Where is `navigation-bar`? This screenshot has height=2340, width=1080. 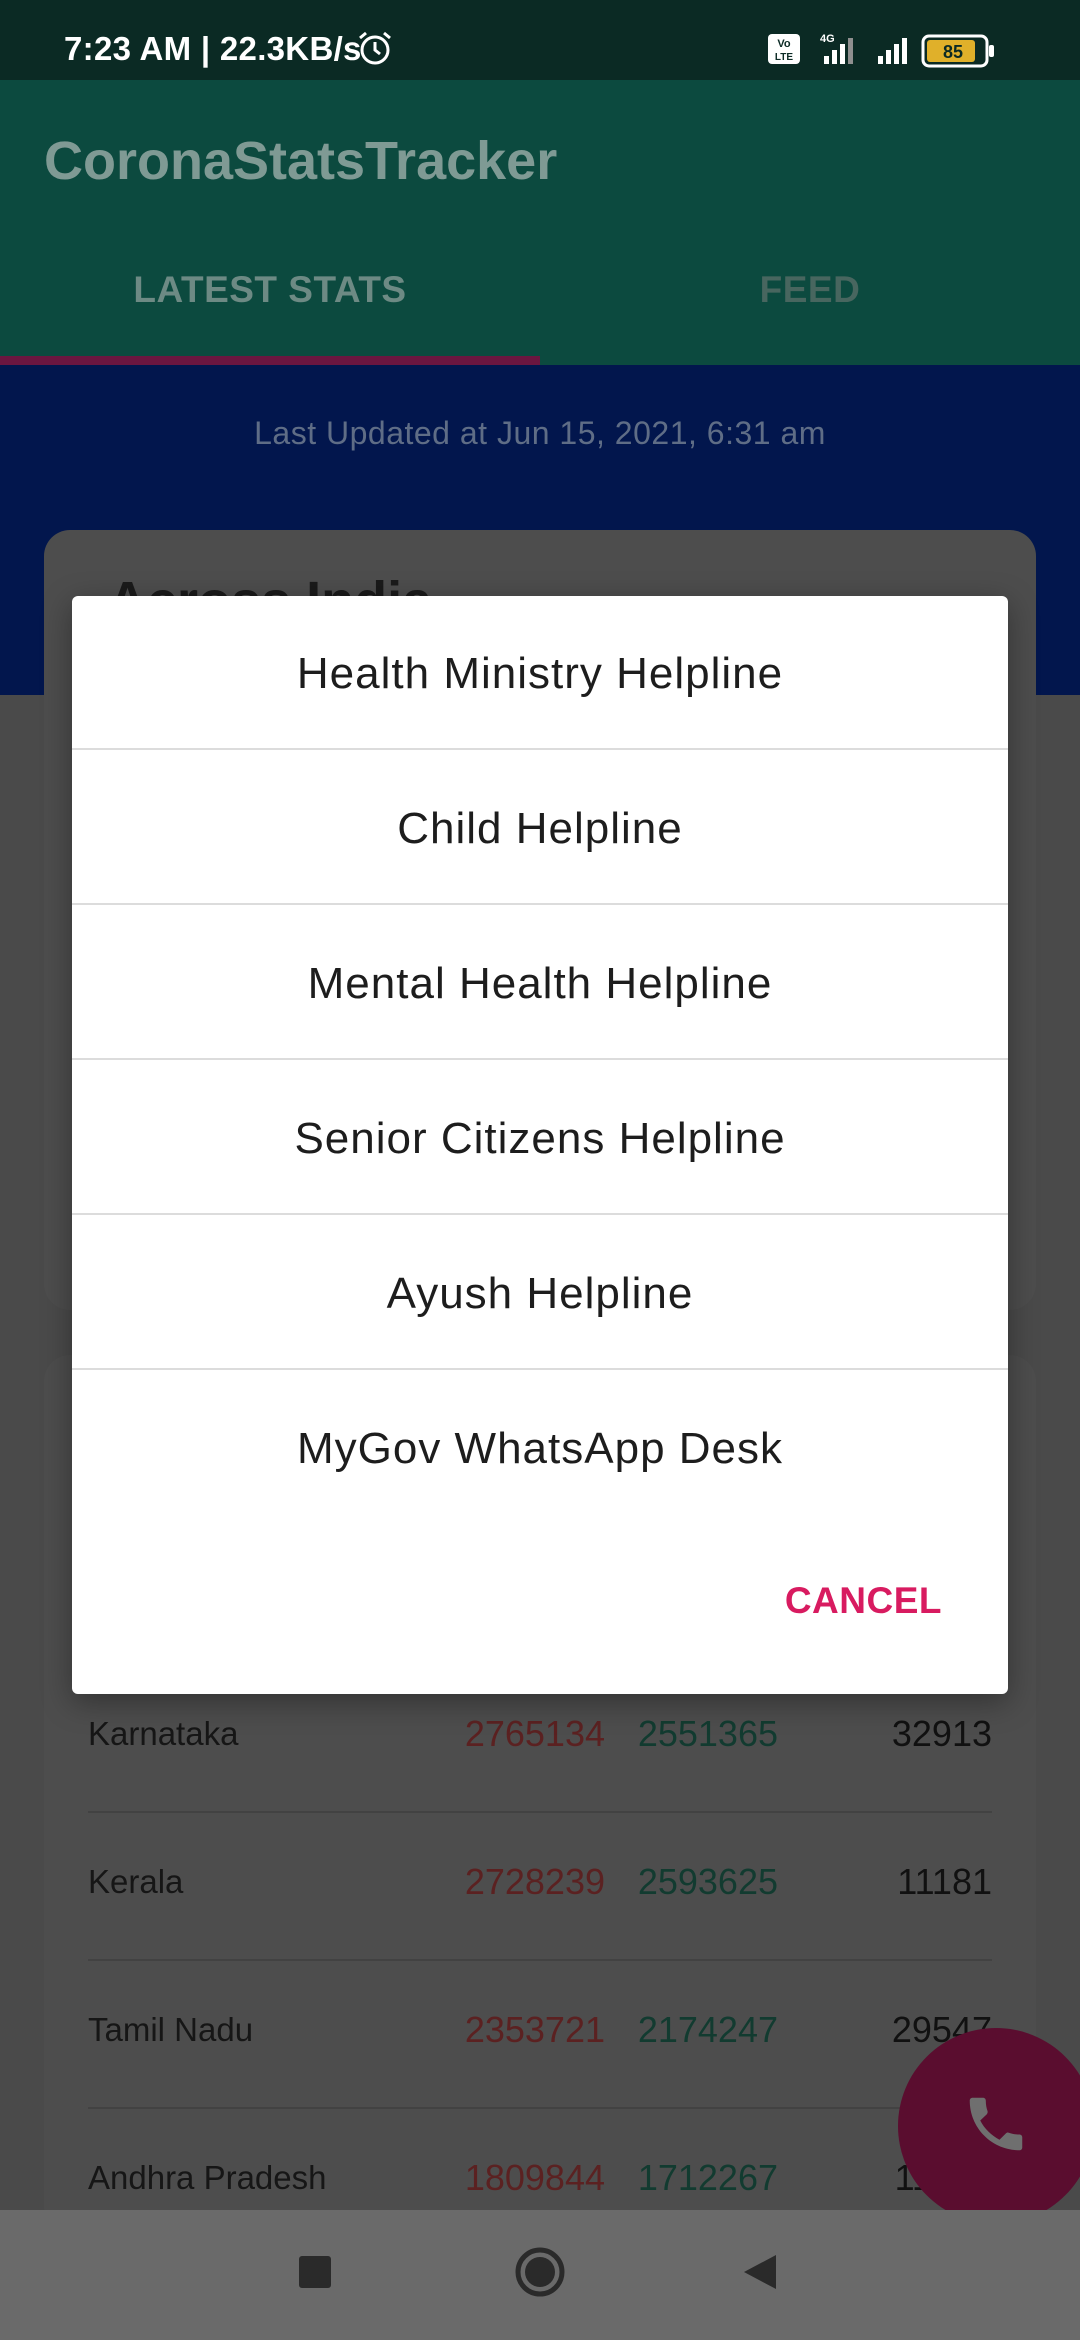
navigation-bar is located at coordinates (540, 2275).